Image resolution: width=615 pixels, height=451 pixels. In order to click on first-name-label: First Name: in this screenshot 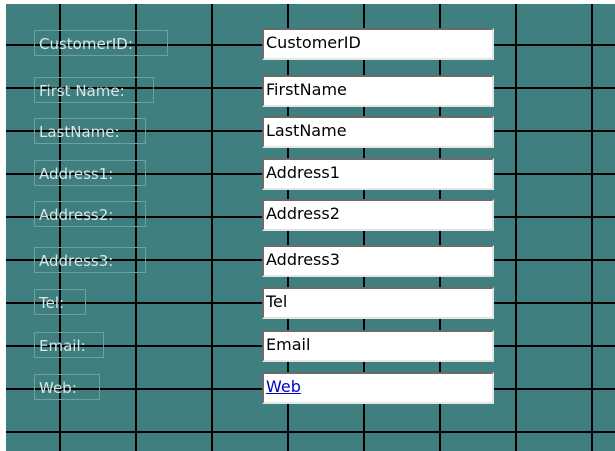, I will do `click(94, 90)`.